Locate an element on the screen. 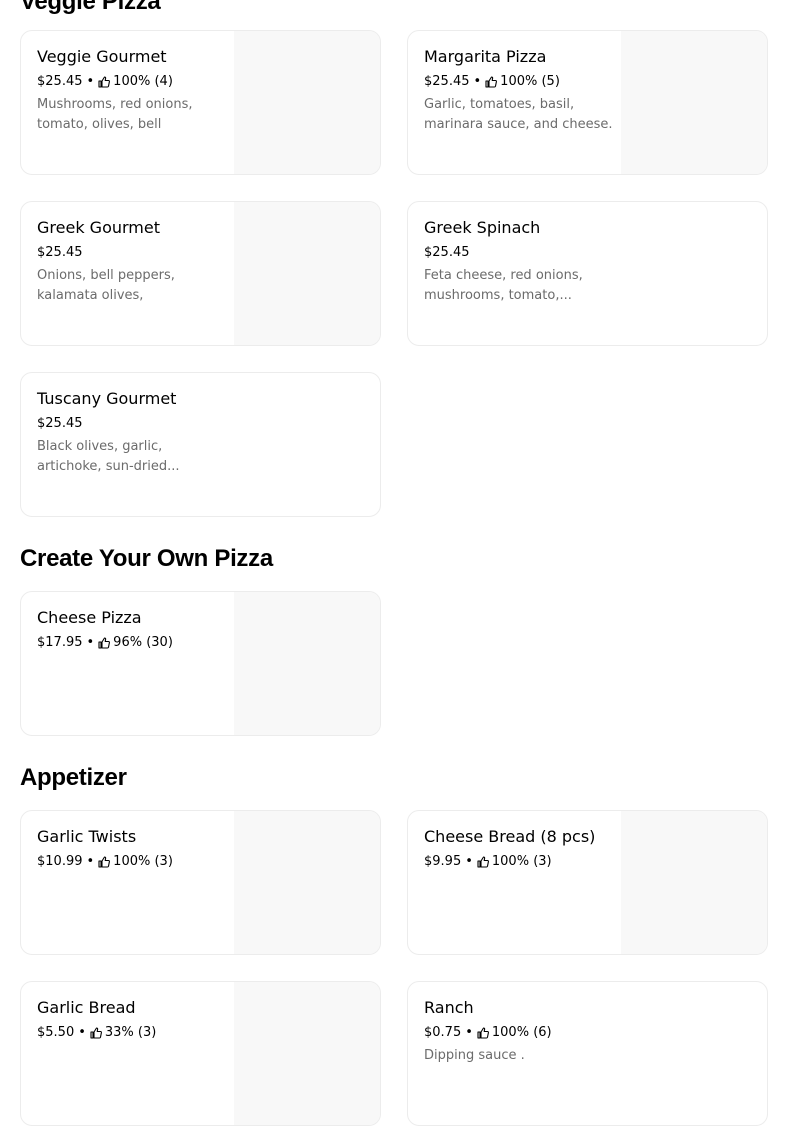 The width and height of the screenshot is (804, 1135). item-price: $0.75 is located at coordinates (443, 1032).